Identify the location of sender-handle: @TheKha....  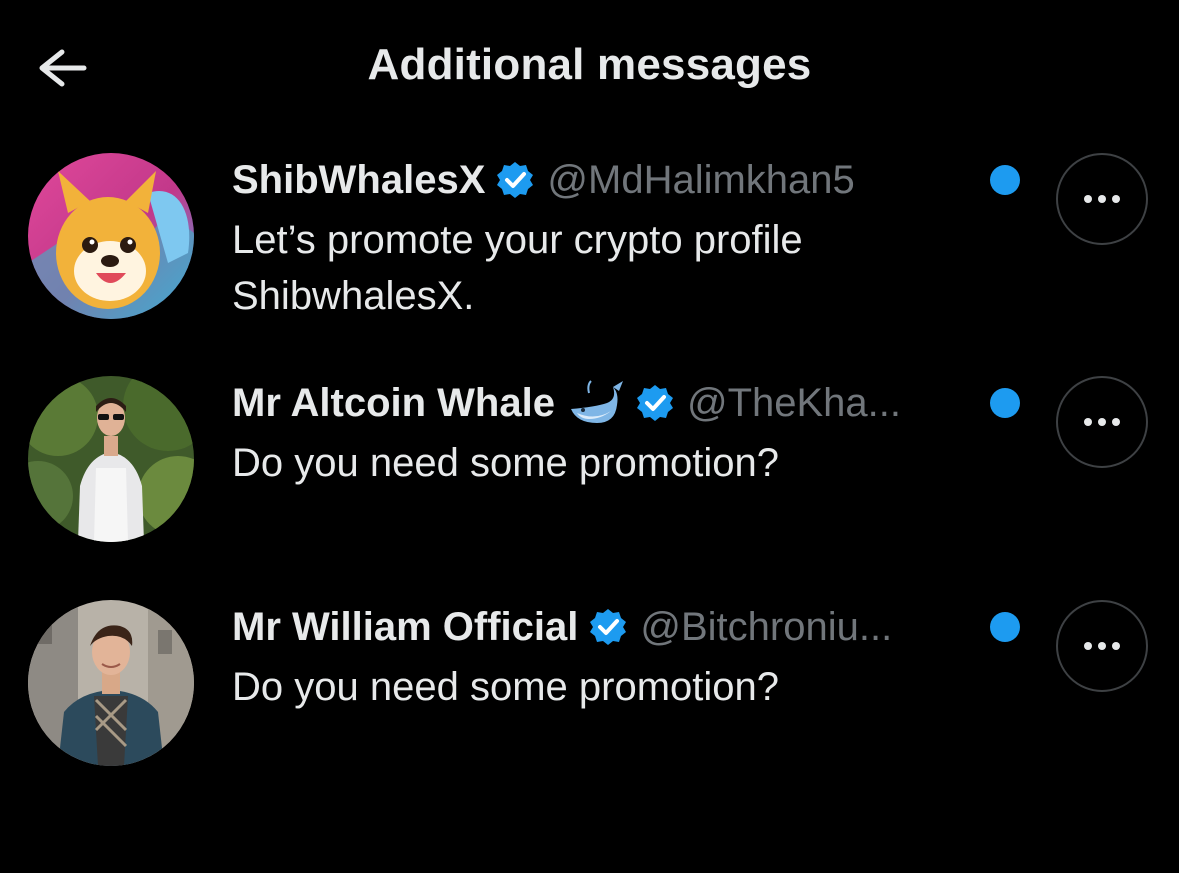
(794, 402).